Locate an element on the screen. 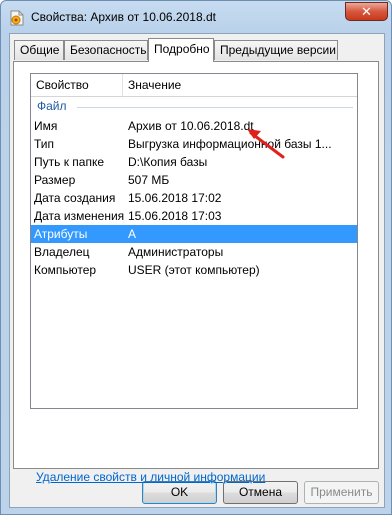 The image size is (392, 515). property-name: Дата изменения is located at coordinates (79, 216).